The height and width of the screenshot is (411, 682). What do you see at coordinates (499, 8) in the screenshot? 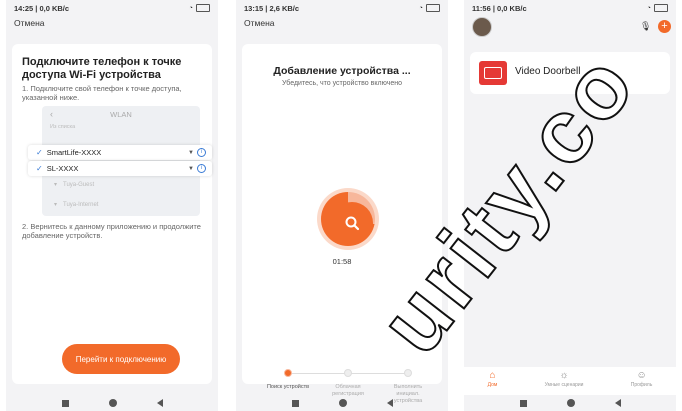
I see `status-time: 11:56 | 0,0 KB/c` at bounding box center [499, 8].